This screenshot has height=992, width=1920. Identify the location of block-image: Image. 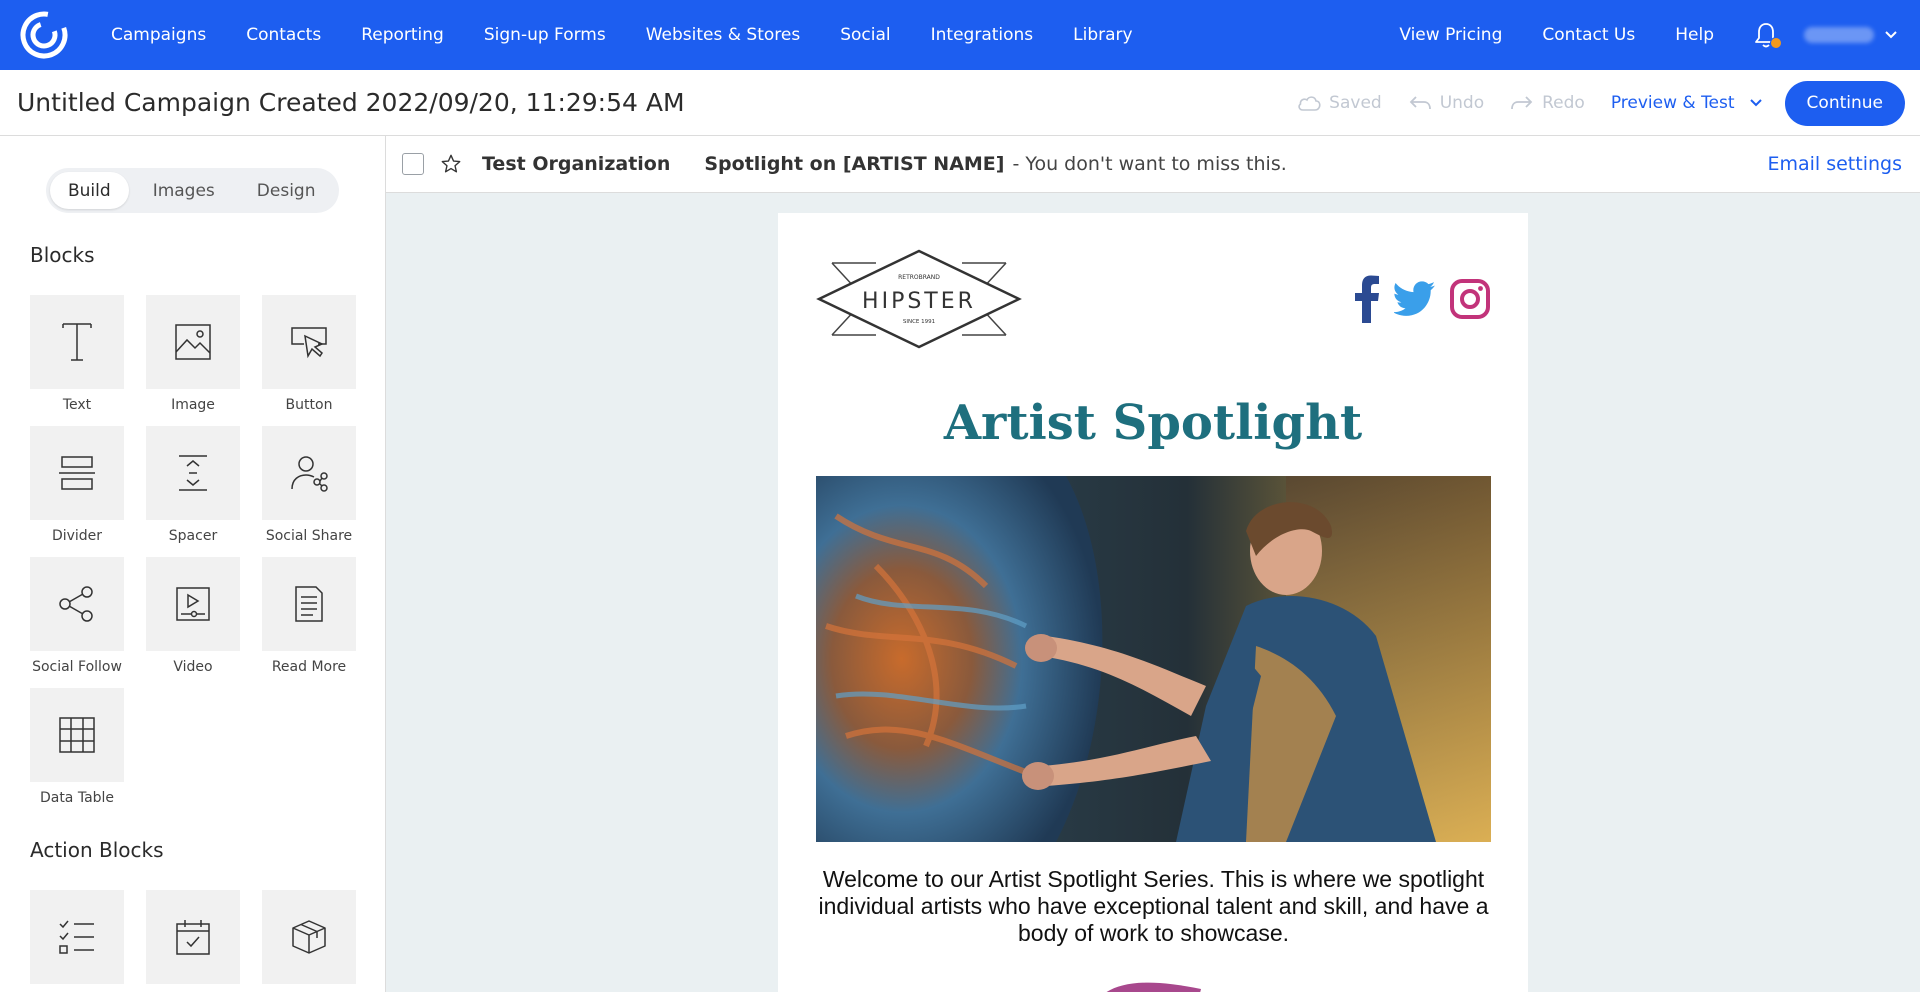
(193, 360).